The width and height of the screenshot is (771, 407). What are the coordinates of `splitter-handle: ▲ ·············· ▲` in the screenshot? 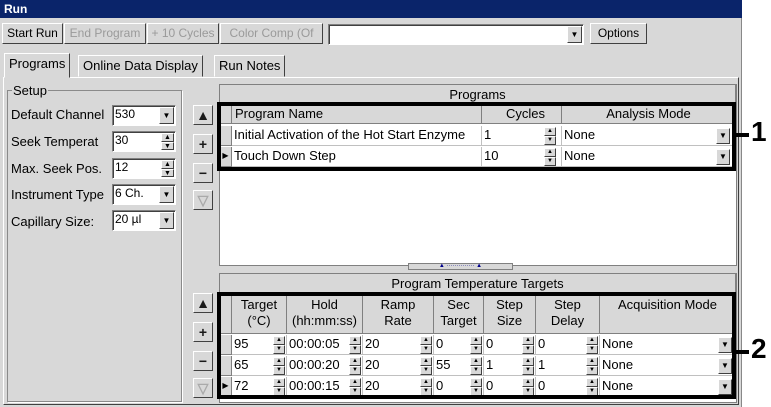 It's located at (460, 266).